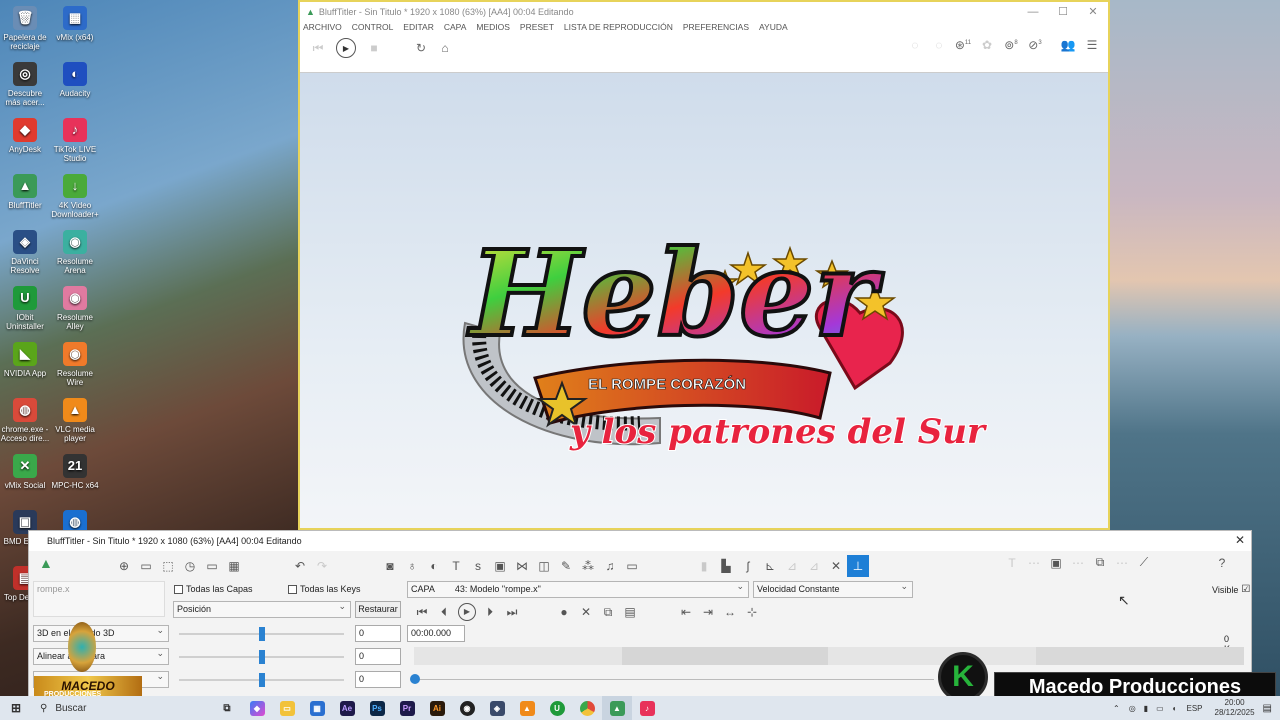  I want to click on right-tool-3-icon: ▣, so click(1056, 563).